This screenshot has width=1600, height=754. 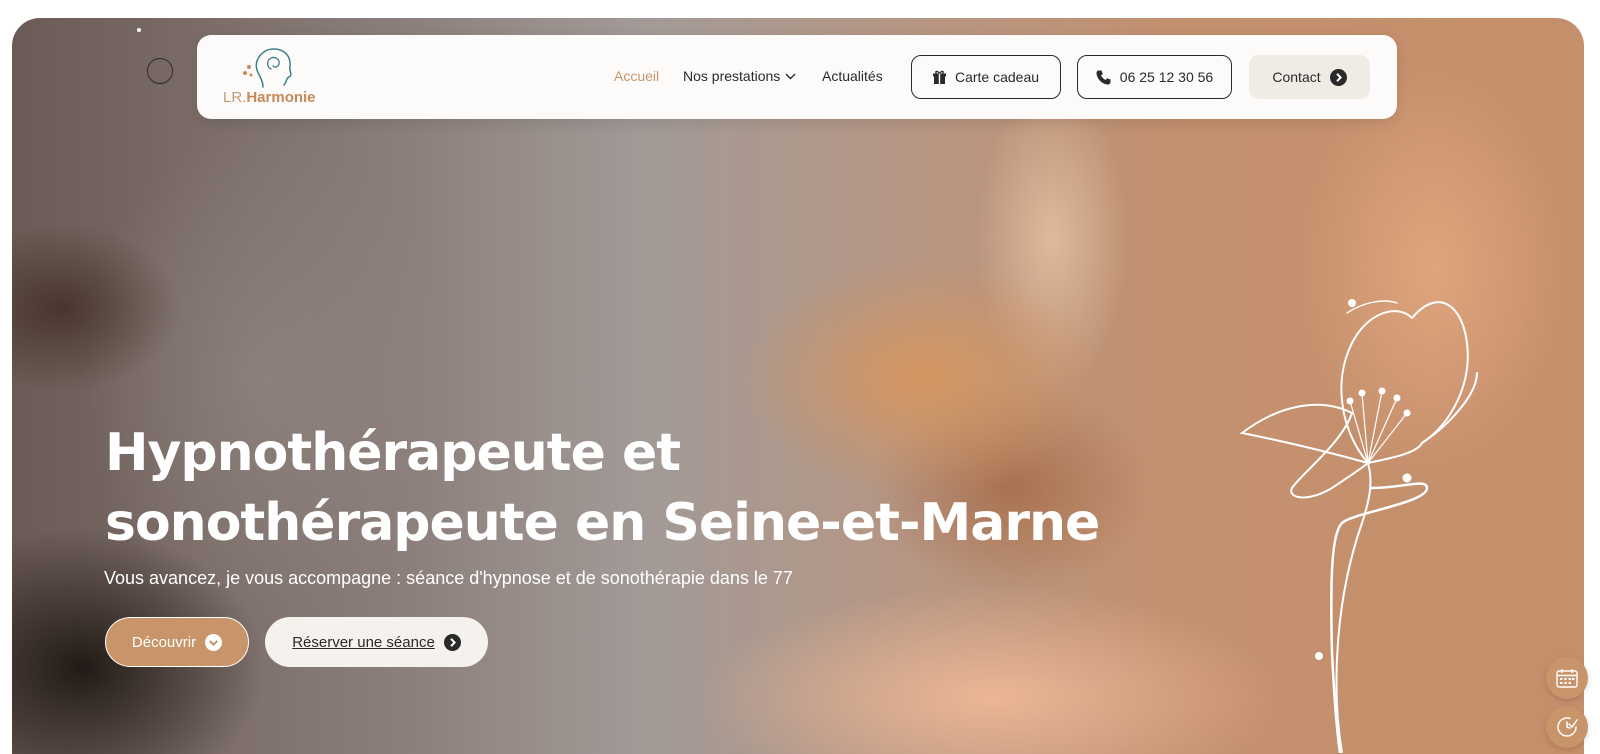 I want to click on calendar-icon, so click(x=1567, y=678).